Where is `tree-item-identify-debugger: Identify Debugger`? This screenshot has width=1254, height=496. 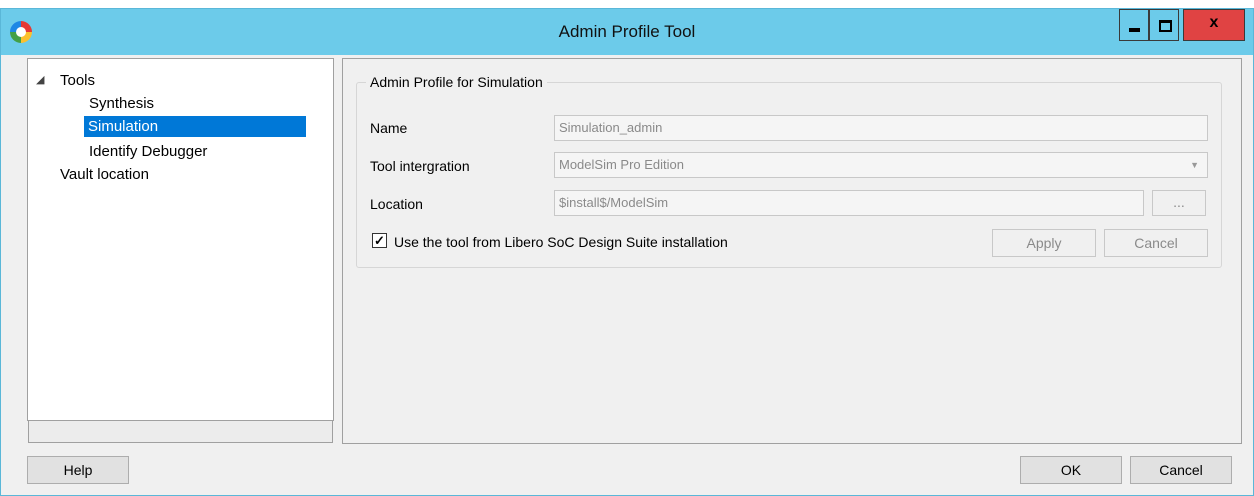
tree-item-identify-debugger: Identify Debugger is located at coordinates (148, 152).